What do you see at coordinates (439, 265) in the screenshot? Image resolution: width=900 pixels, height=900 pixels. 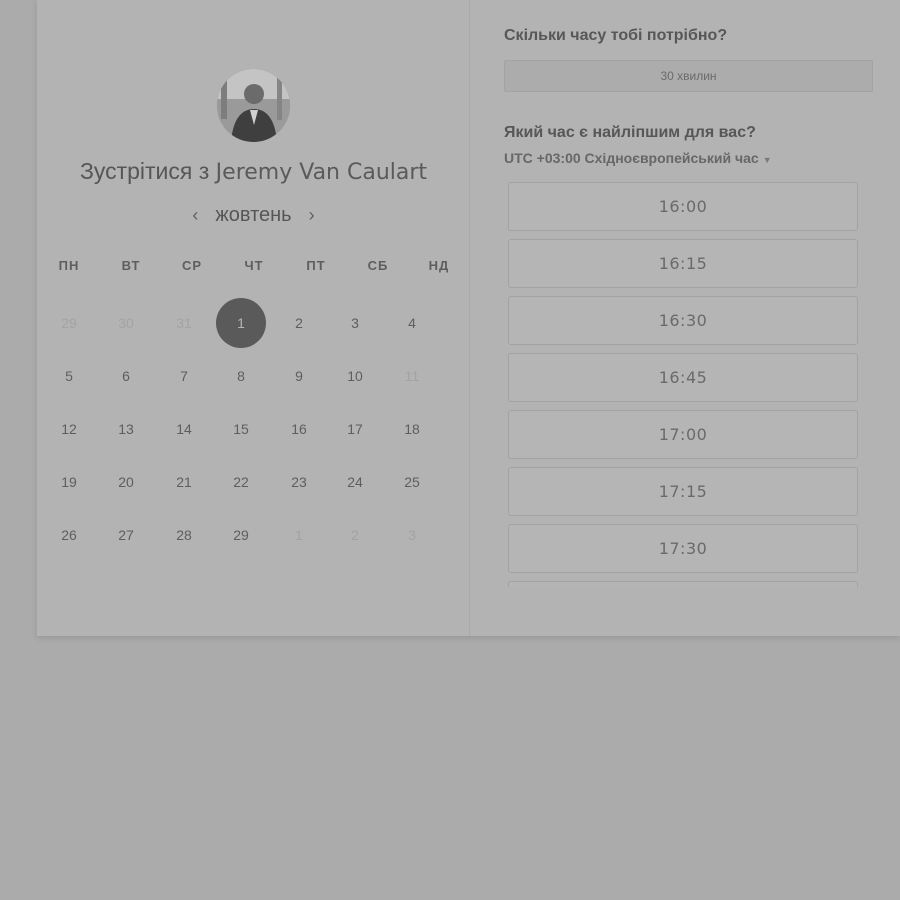 I see `weekday-label: НД` at bounding box center [439, 265].